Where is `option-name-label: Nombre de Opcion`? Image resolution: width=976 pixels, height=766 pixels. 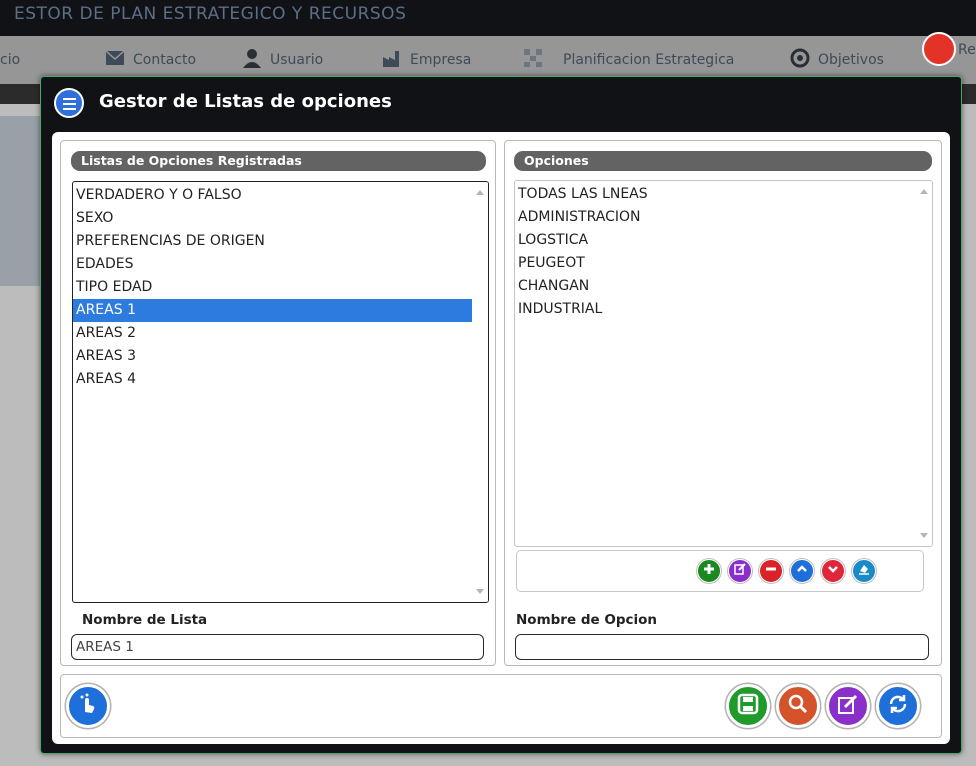
option-name-label: Nombre de Opcion is located at coordinates (586, 620).